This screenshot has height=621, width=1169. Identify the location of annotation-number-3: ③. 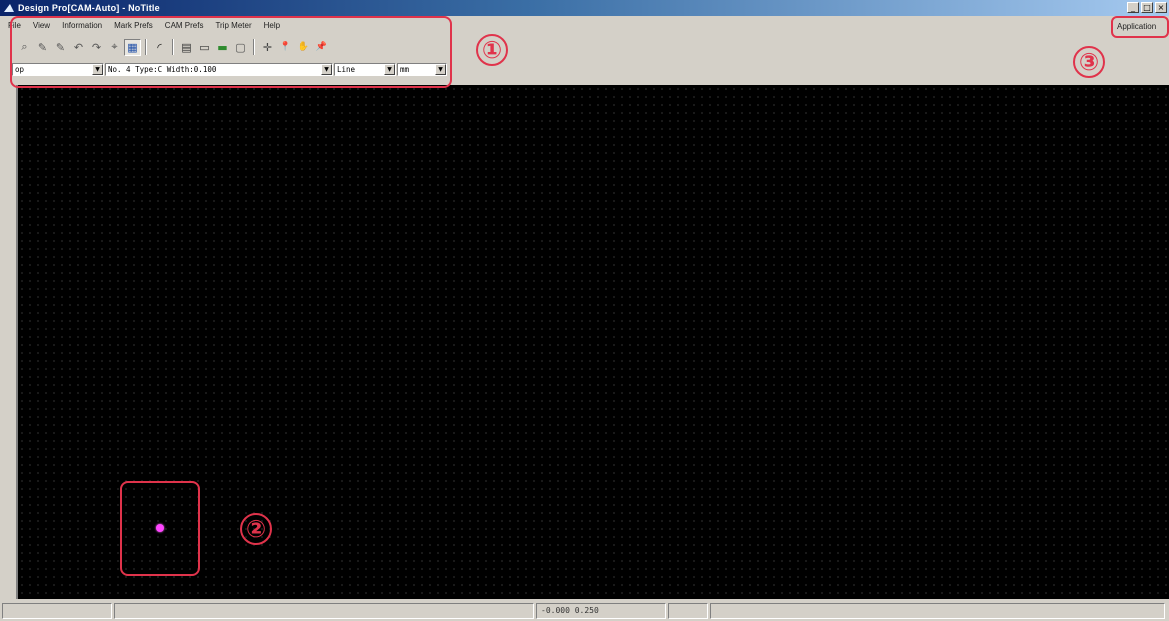
(1089, 62).